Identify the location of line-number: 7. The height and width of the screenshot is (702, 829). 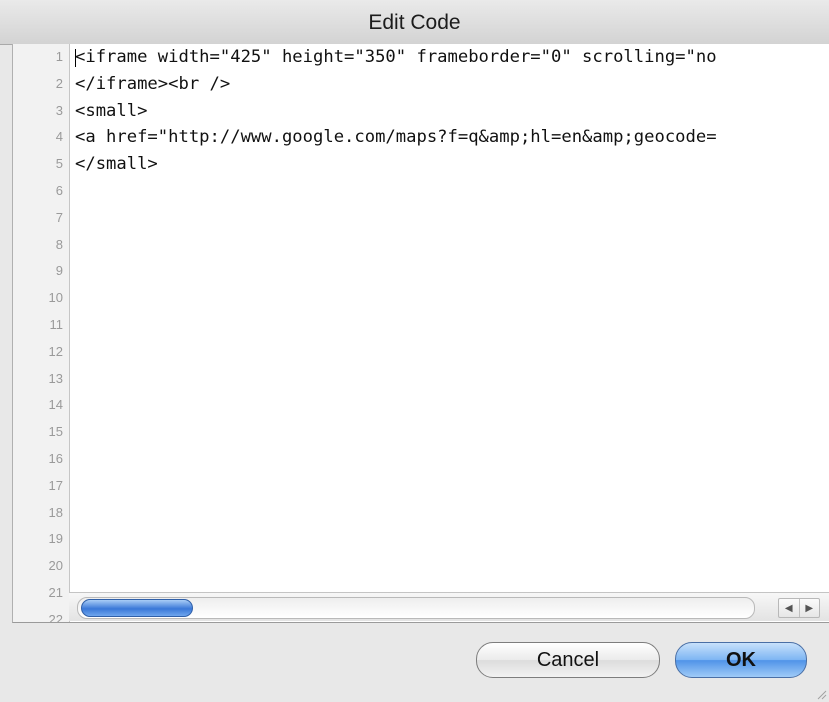
(59, 217).